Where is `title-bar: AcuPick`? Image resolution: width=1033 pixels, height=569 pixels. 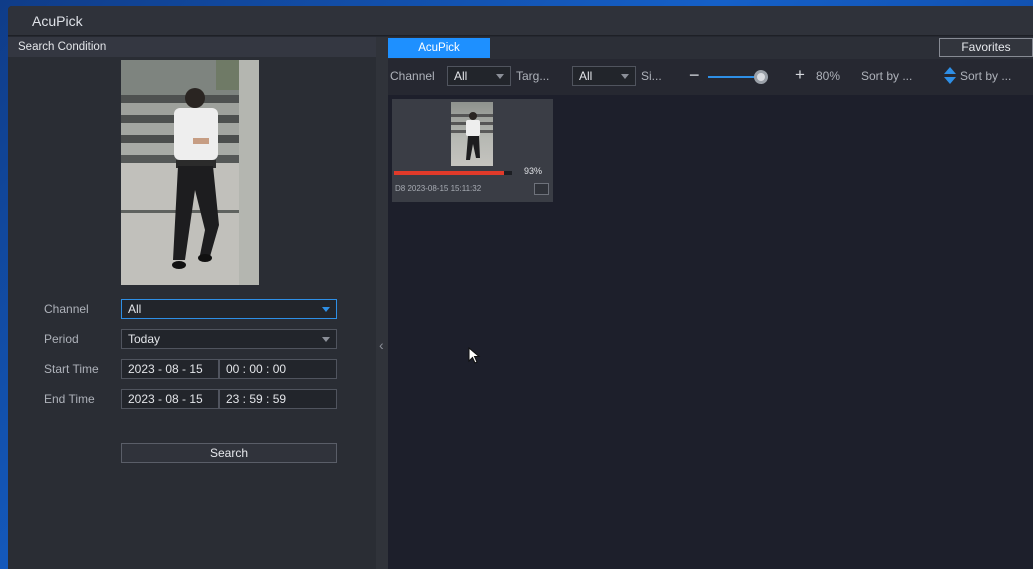
title-bar: AcuPick is located at coordinates (520, 21).